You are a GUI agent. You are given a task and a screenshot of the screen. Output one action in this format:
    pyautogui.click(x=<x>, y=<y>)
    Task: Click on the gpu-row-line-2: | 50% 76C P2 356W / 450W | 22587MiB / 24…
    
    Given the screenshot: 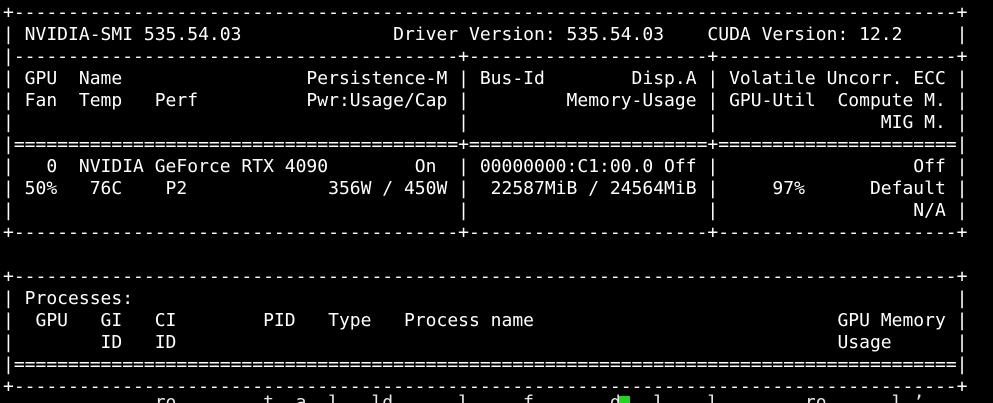 What is the action you would take?
    pyautogui.click(x=485, y=188)
    